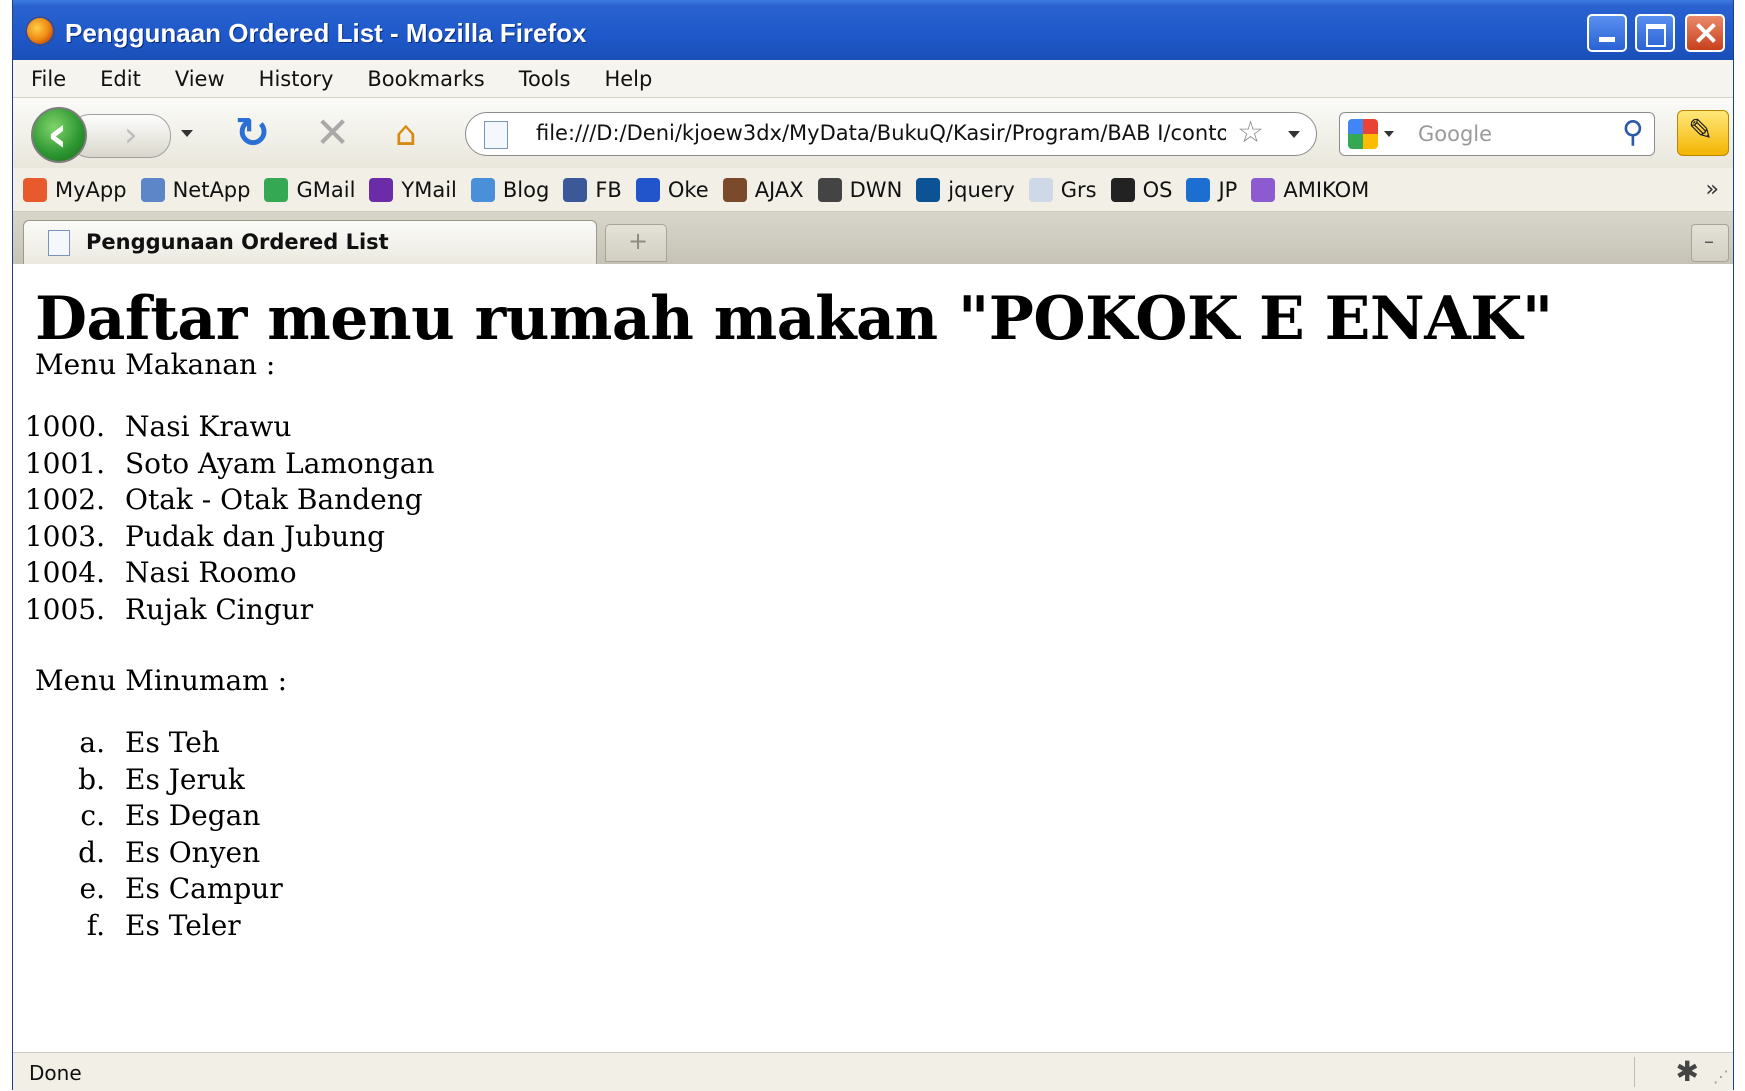  Describe the element at coordinates (64, 536) in the screenshot. I see `list-marker: 1003.` at that location.